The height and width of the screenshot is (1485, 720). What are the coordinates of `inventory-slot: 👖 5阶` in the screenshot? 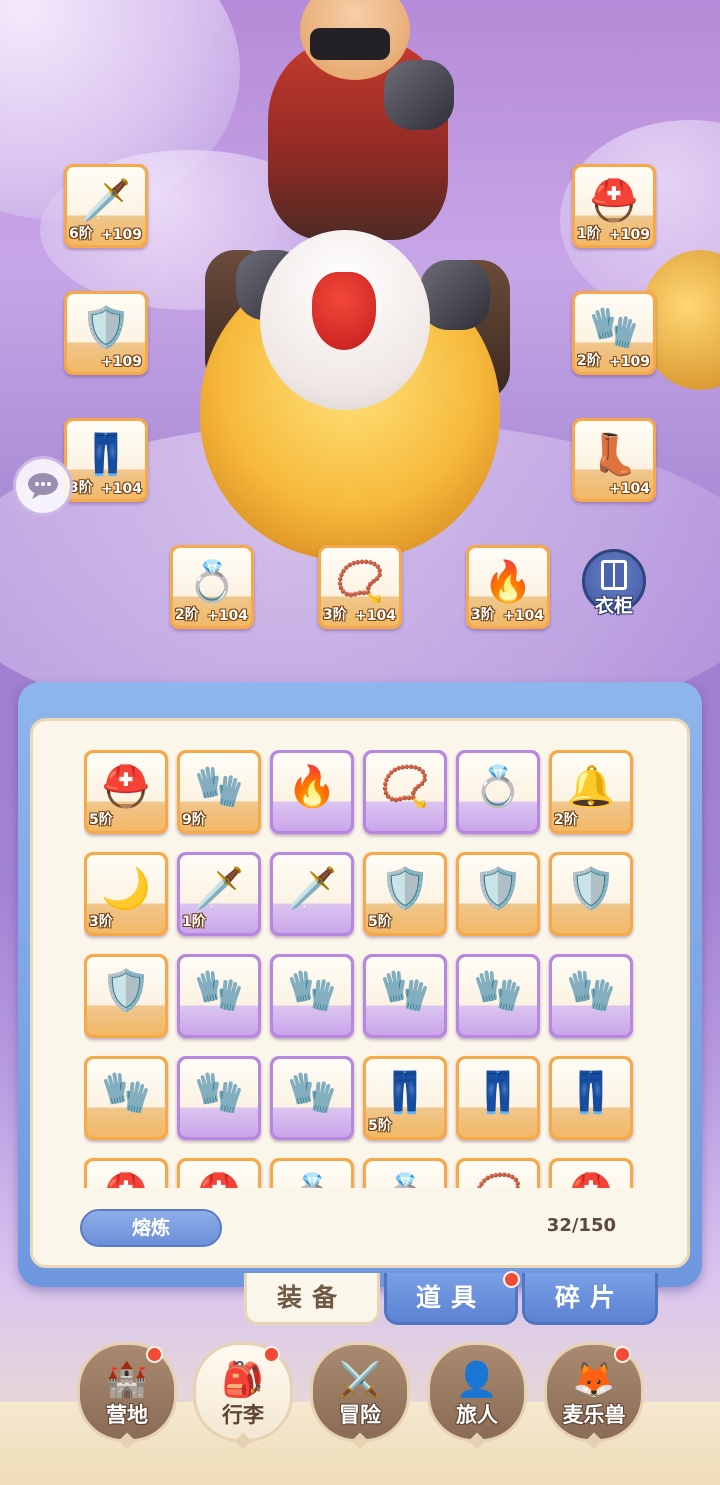 It's located at (405, 1098).